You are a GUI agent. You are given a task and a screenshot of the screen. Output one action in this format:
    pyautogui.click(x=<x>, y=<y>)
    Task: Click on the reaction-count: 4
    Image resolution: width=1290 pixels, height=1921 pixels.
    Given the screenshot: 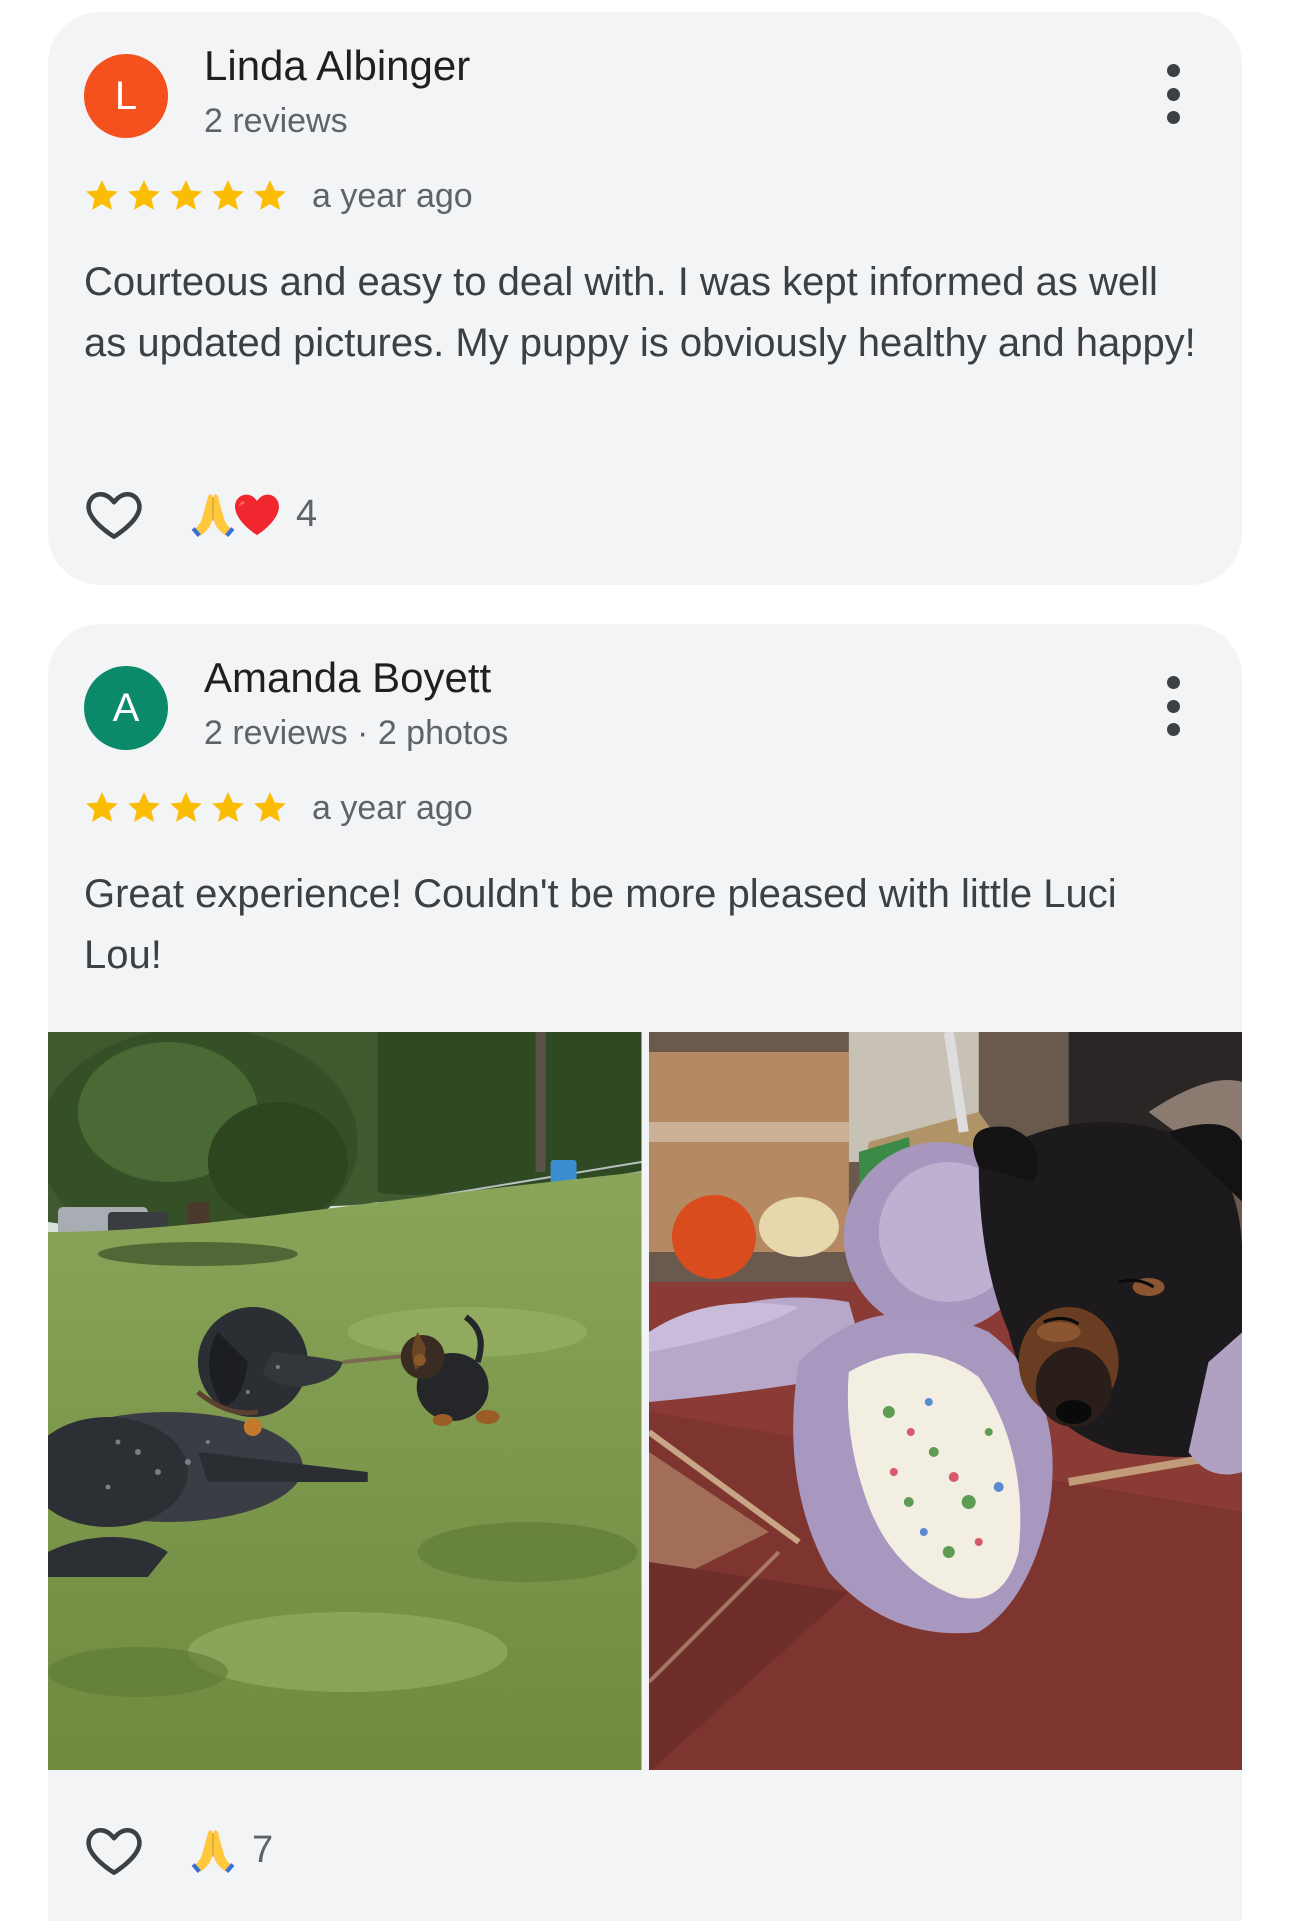 What is the action you would take?
    pyautogui.click(x=307, y=513)
    